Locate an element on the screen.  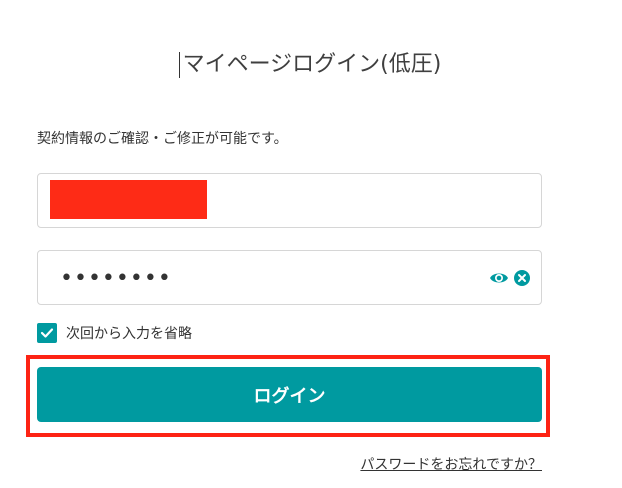
page-title-row: マイページログイン(低圧) is located at coordinates (311, 65).